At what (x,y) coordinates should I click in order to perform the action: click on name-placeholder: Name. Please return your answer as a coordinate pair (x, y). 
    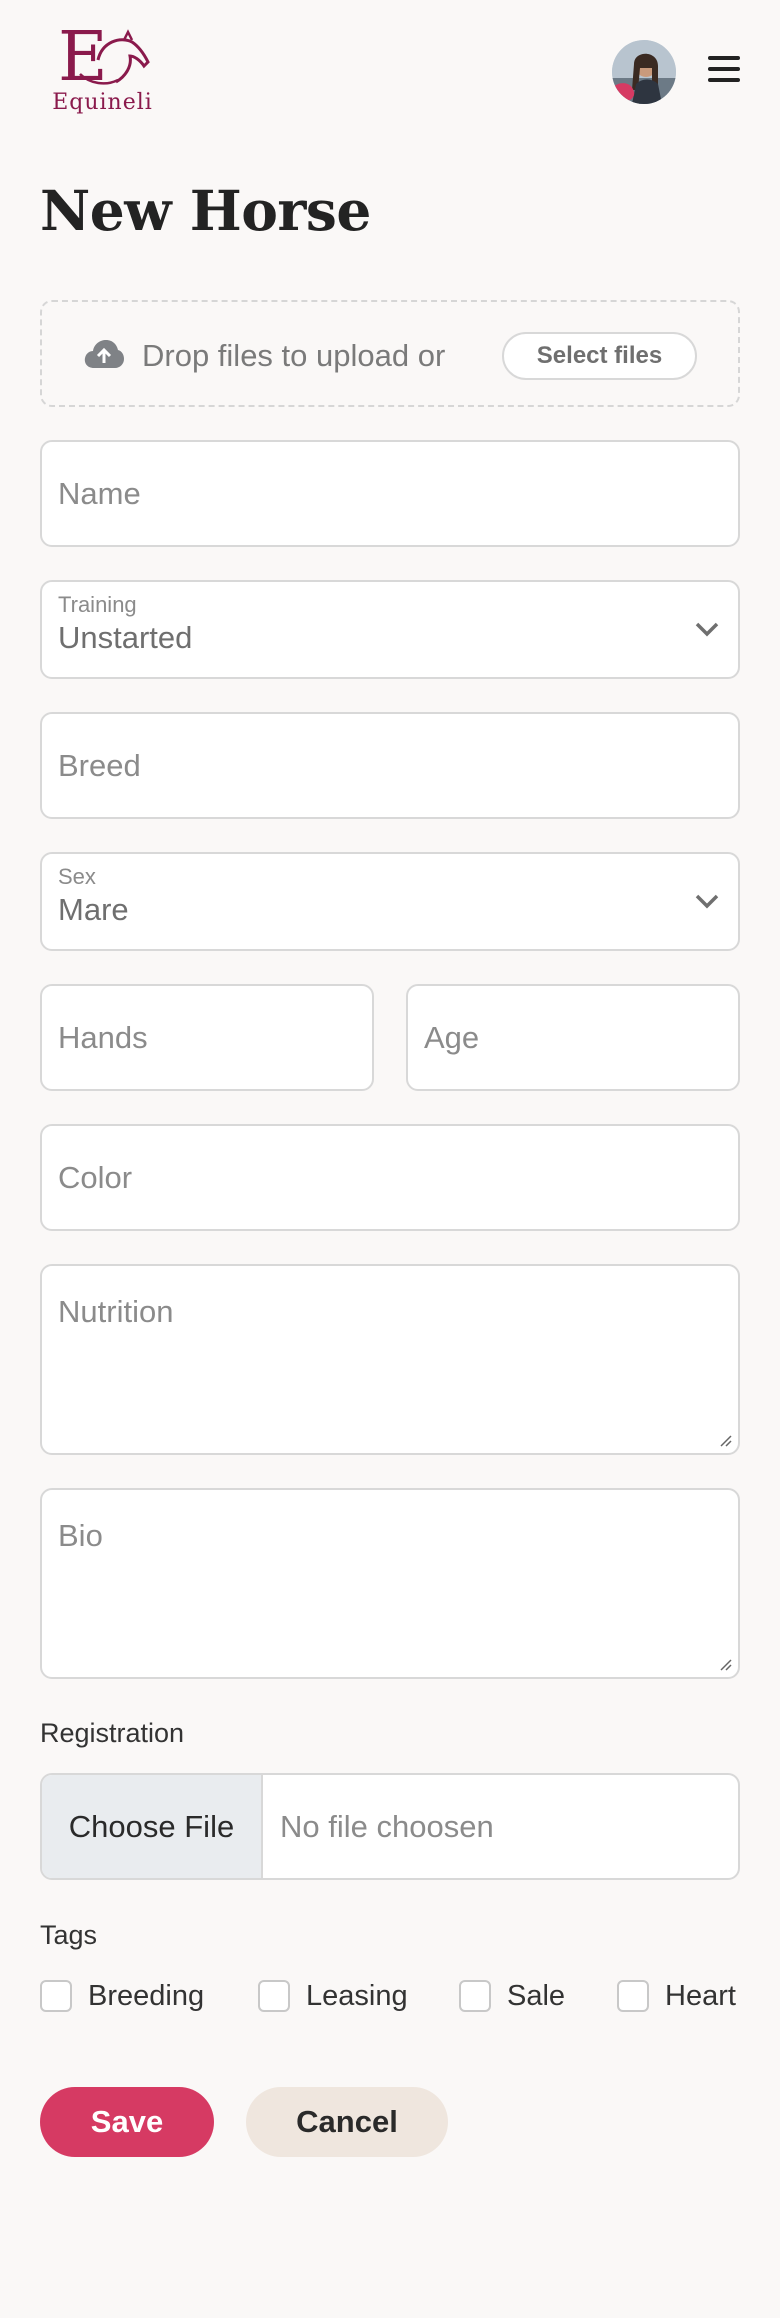
    Looking at the image, I should click on (99, 493).